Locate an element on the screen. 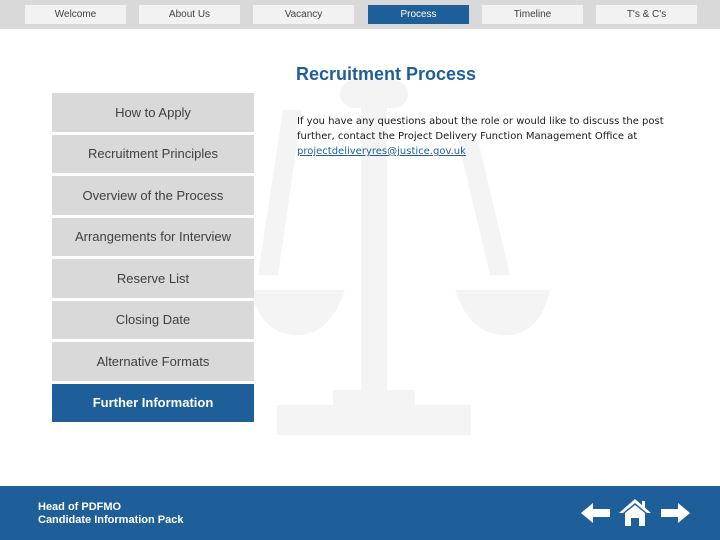  sidebar-item-alternative-formats: Alternative Formats is located at coordinates (153, 361).